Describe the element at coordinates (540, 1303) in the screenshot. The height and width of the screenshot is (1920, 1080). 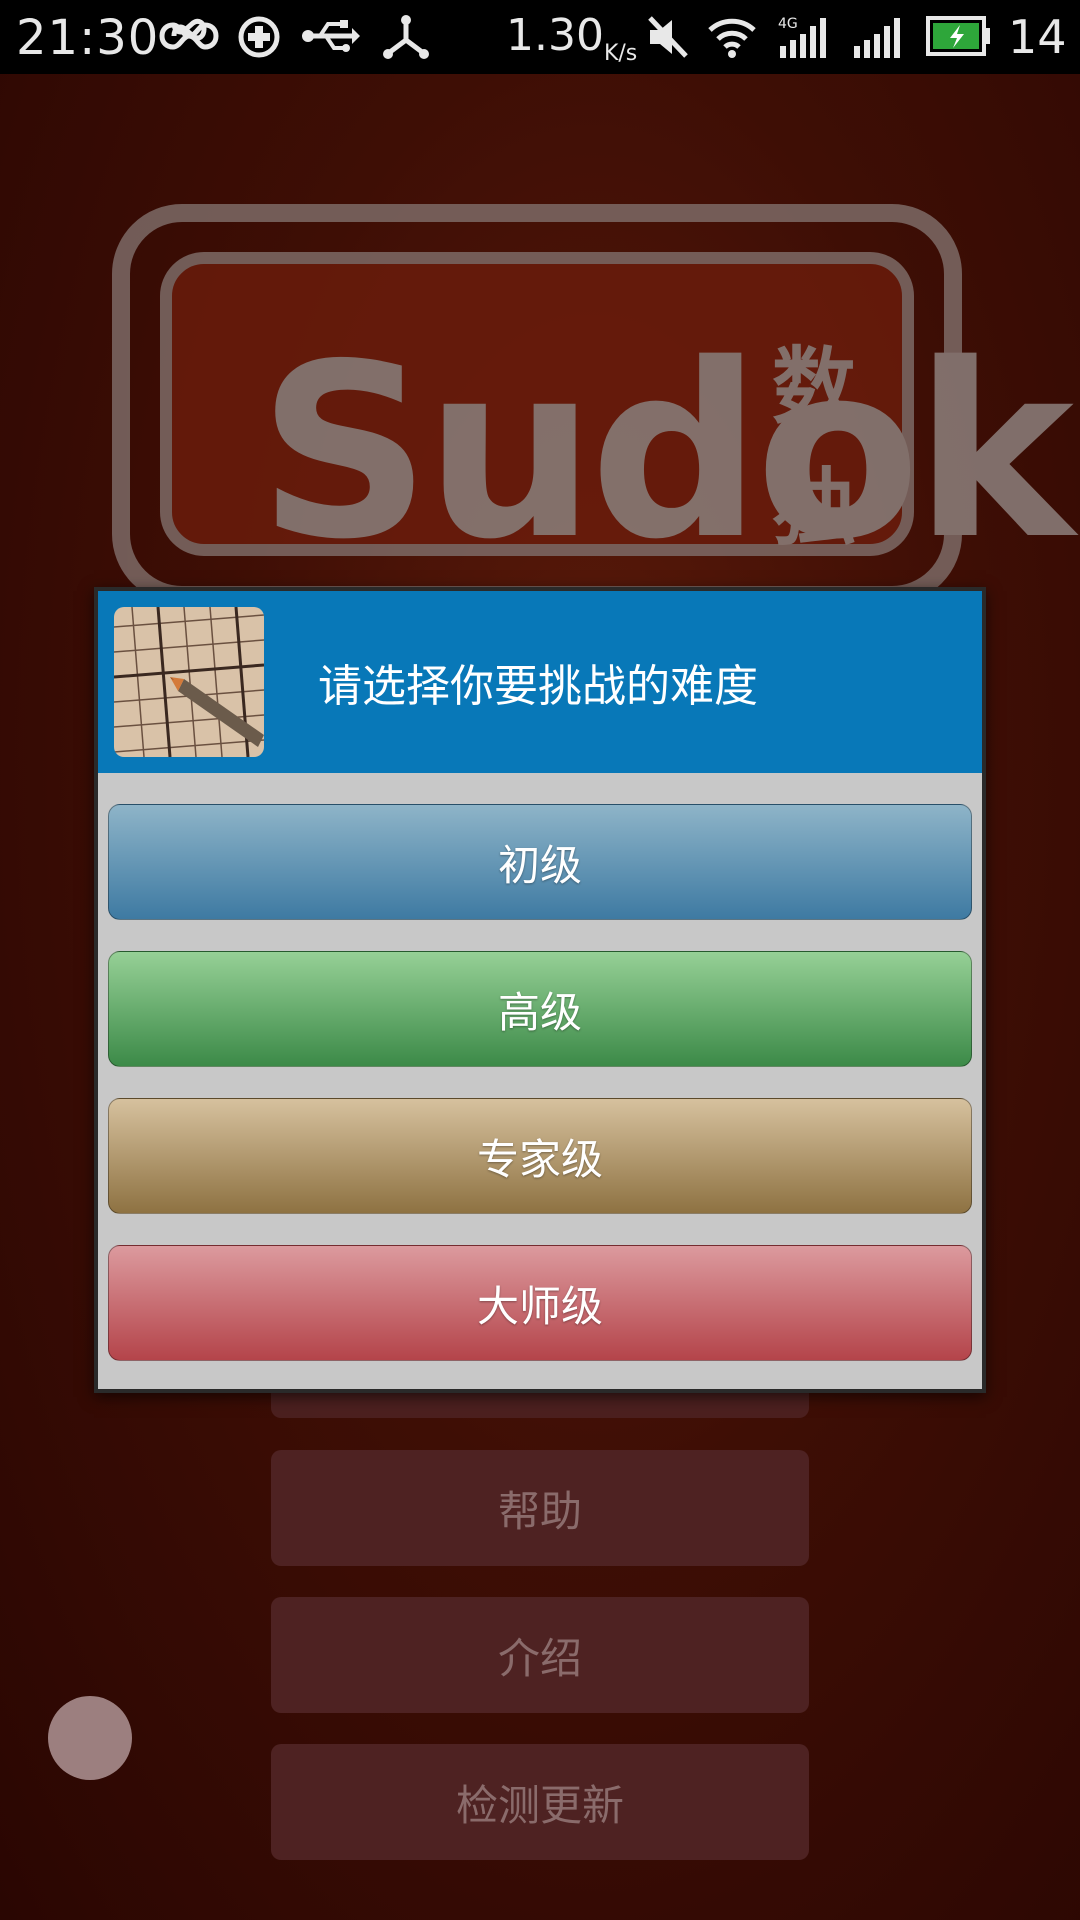
I see `level-master-button: 大师级` at that location.